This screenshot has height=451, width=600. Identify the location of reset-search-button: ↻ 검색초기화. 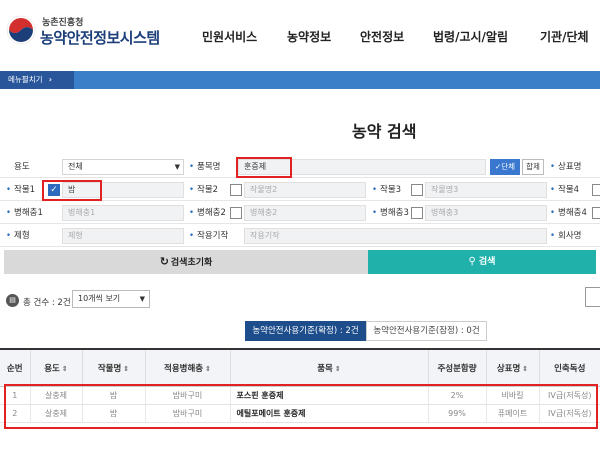
(186, 262).